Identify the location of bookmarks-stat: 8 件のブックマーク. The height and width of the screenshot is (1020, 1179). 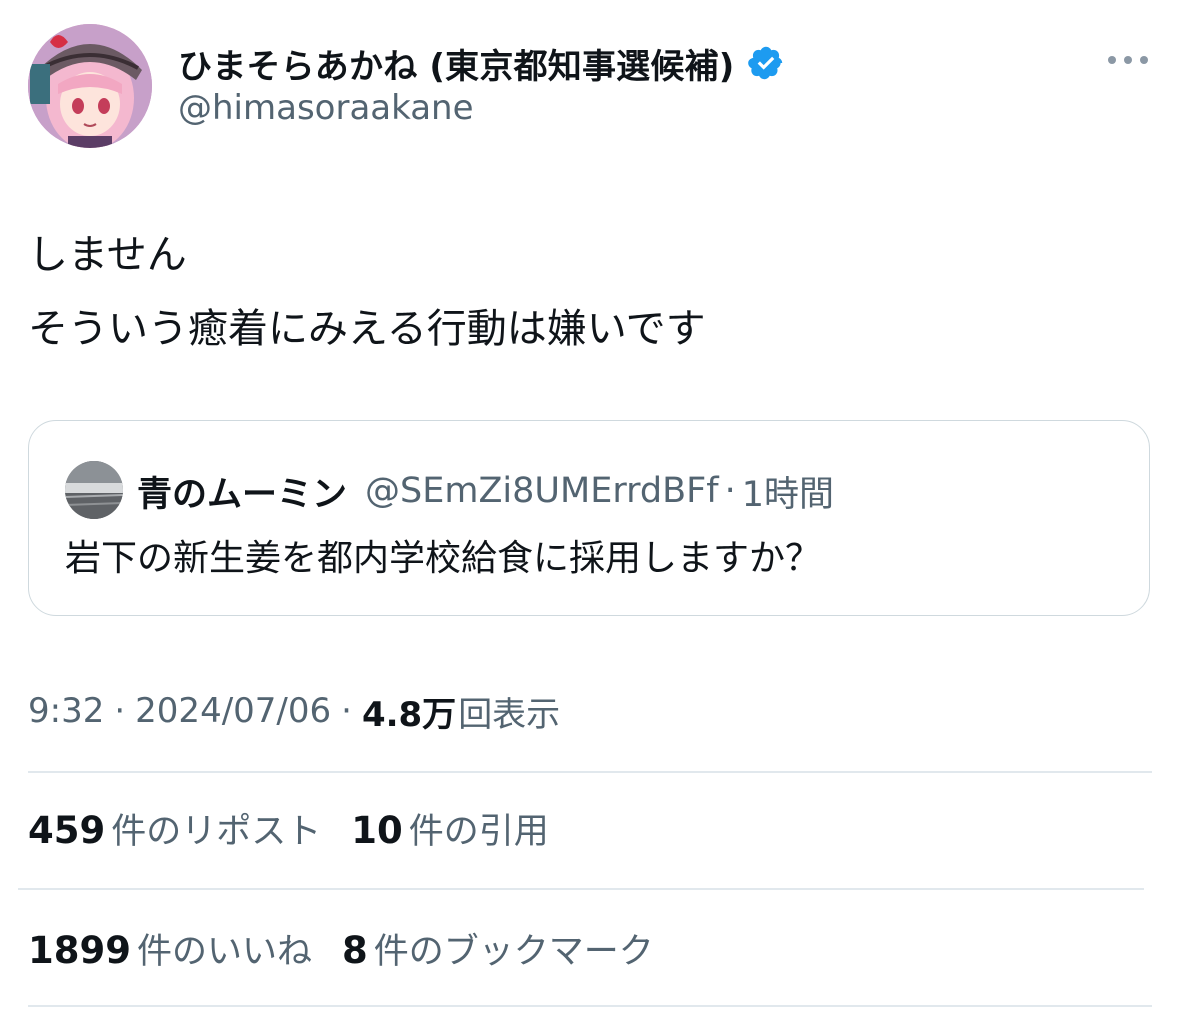
(498, 948).